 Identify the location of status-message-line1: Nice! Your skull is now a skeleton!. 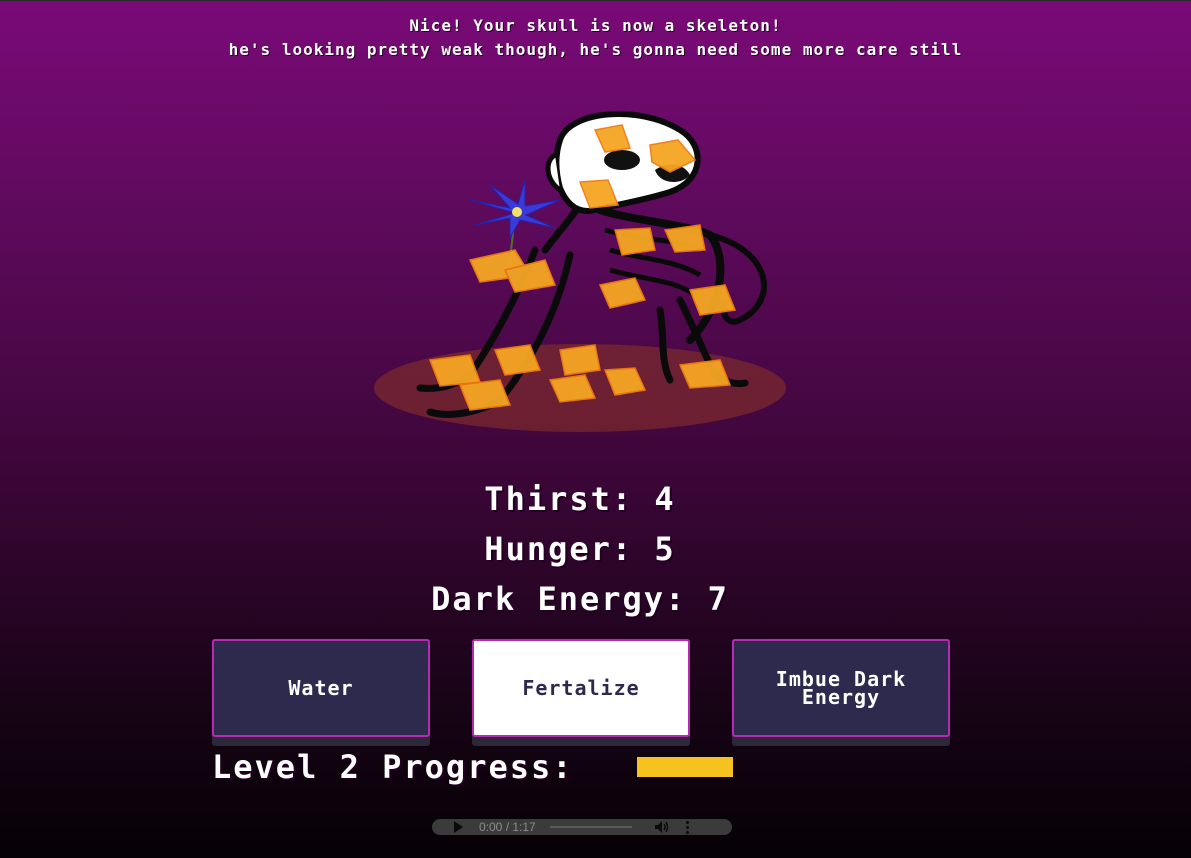
(595, 25).